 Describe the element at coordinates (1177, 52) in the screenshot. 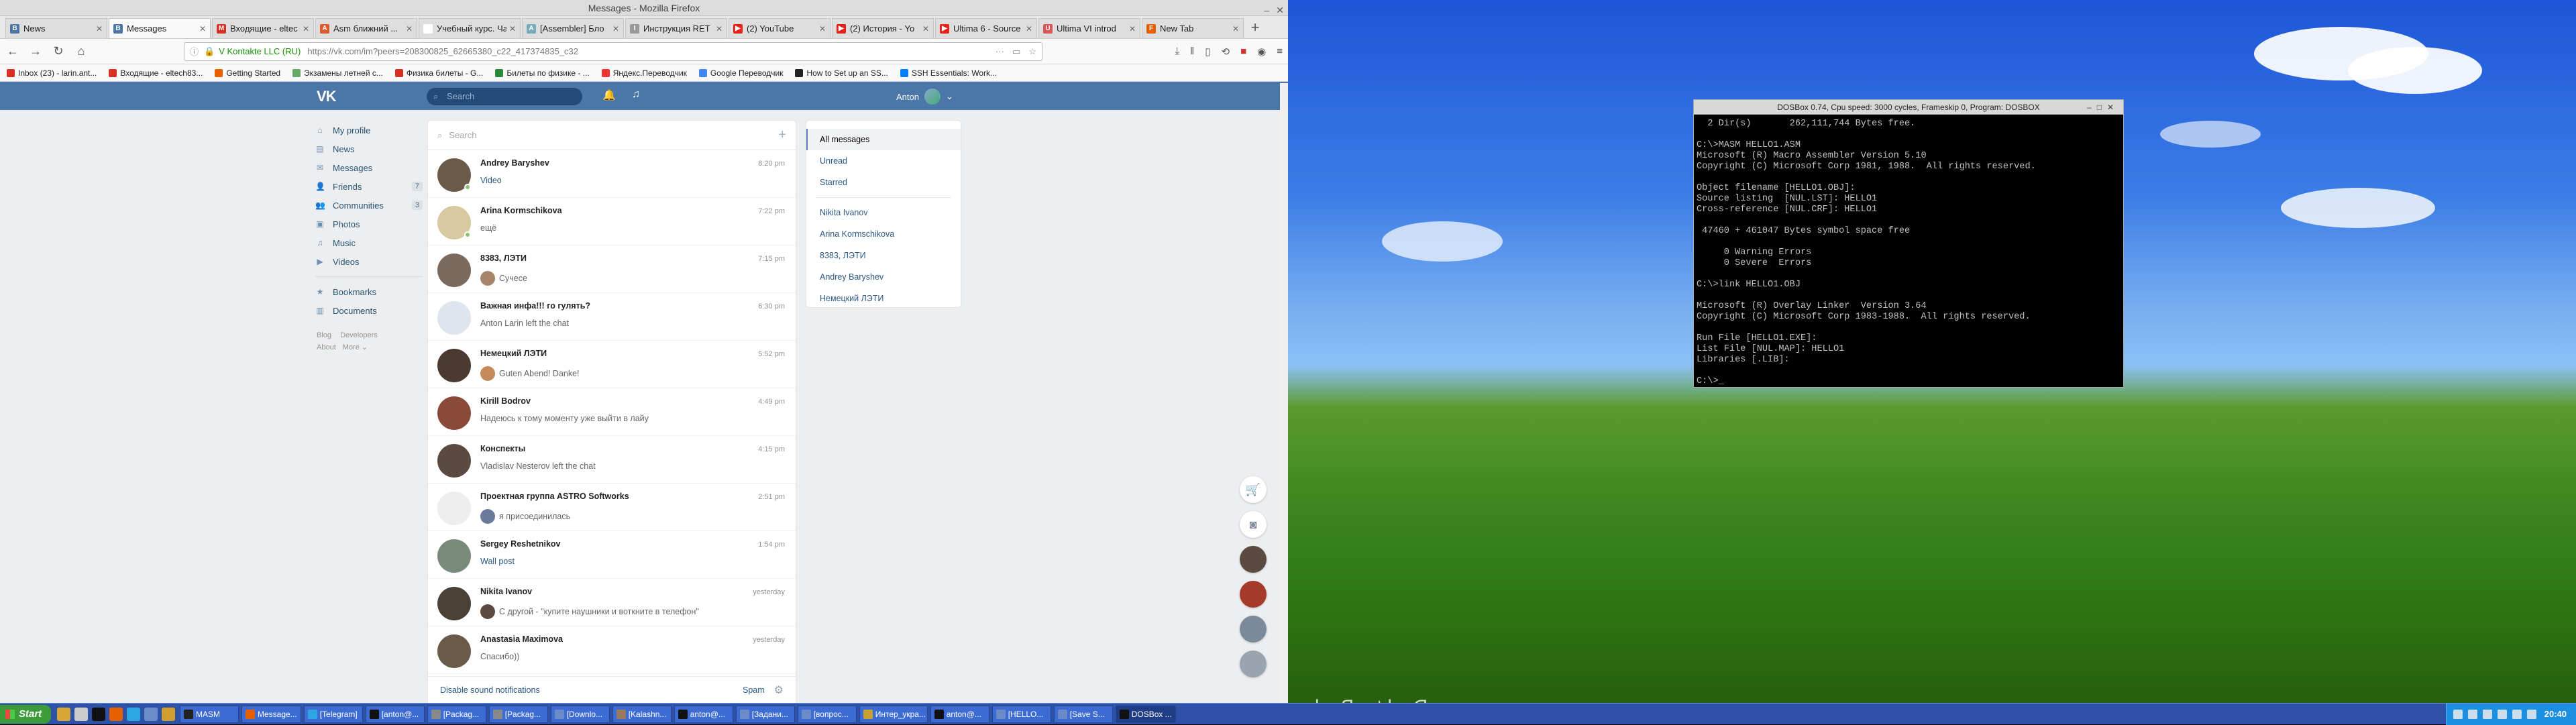

I see `downloads-icon: ⤓` at that location.